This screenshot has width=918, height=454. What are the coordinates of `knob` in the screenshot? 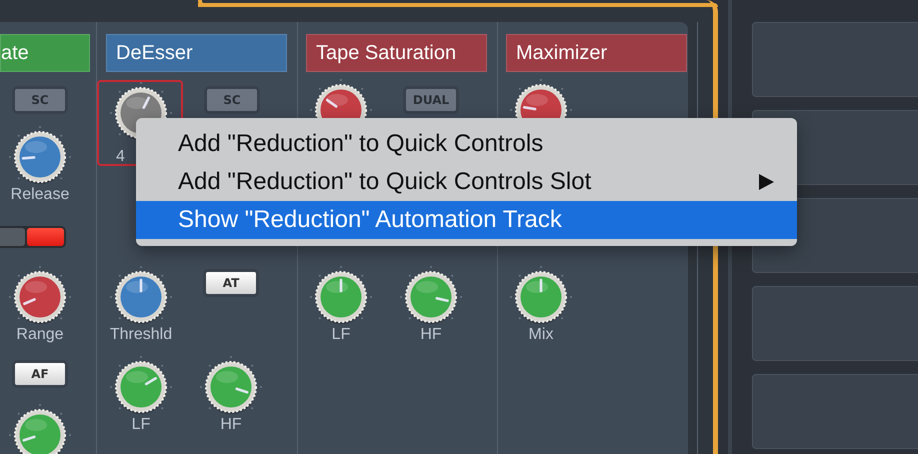 It's located at (40, 429).